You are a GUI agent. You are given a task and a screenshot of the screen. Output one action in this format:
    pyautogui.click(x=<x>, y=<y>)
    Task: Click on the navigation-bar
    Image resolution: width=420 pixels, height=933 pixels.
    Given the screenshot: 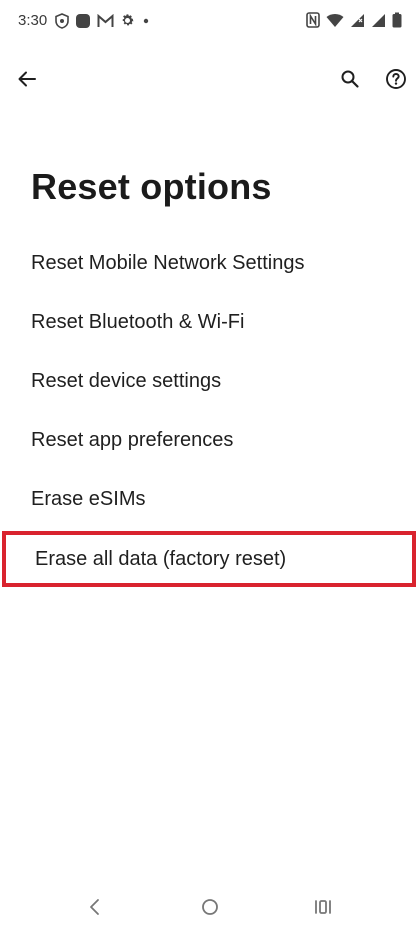 What is the action you would take?
    pyautogui.click(x=210, y=909)
    